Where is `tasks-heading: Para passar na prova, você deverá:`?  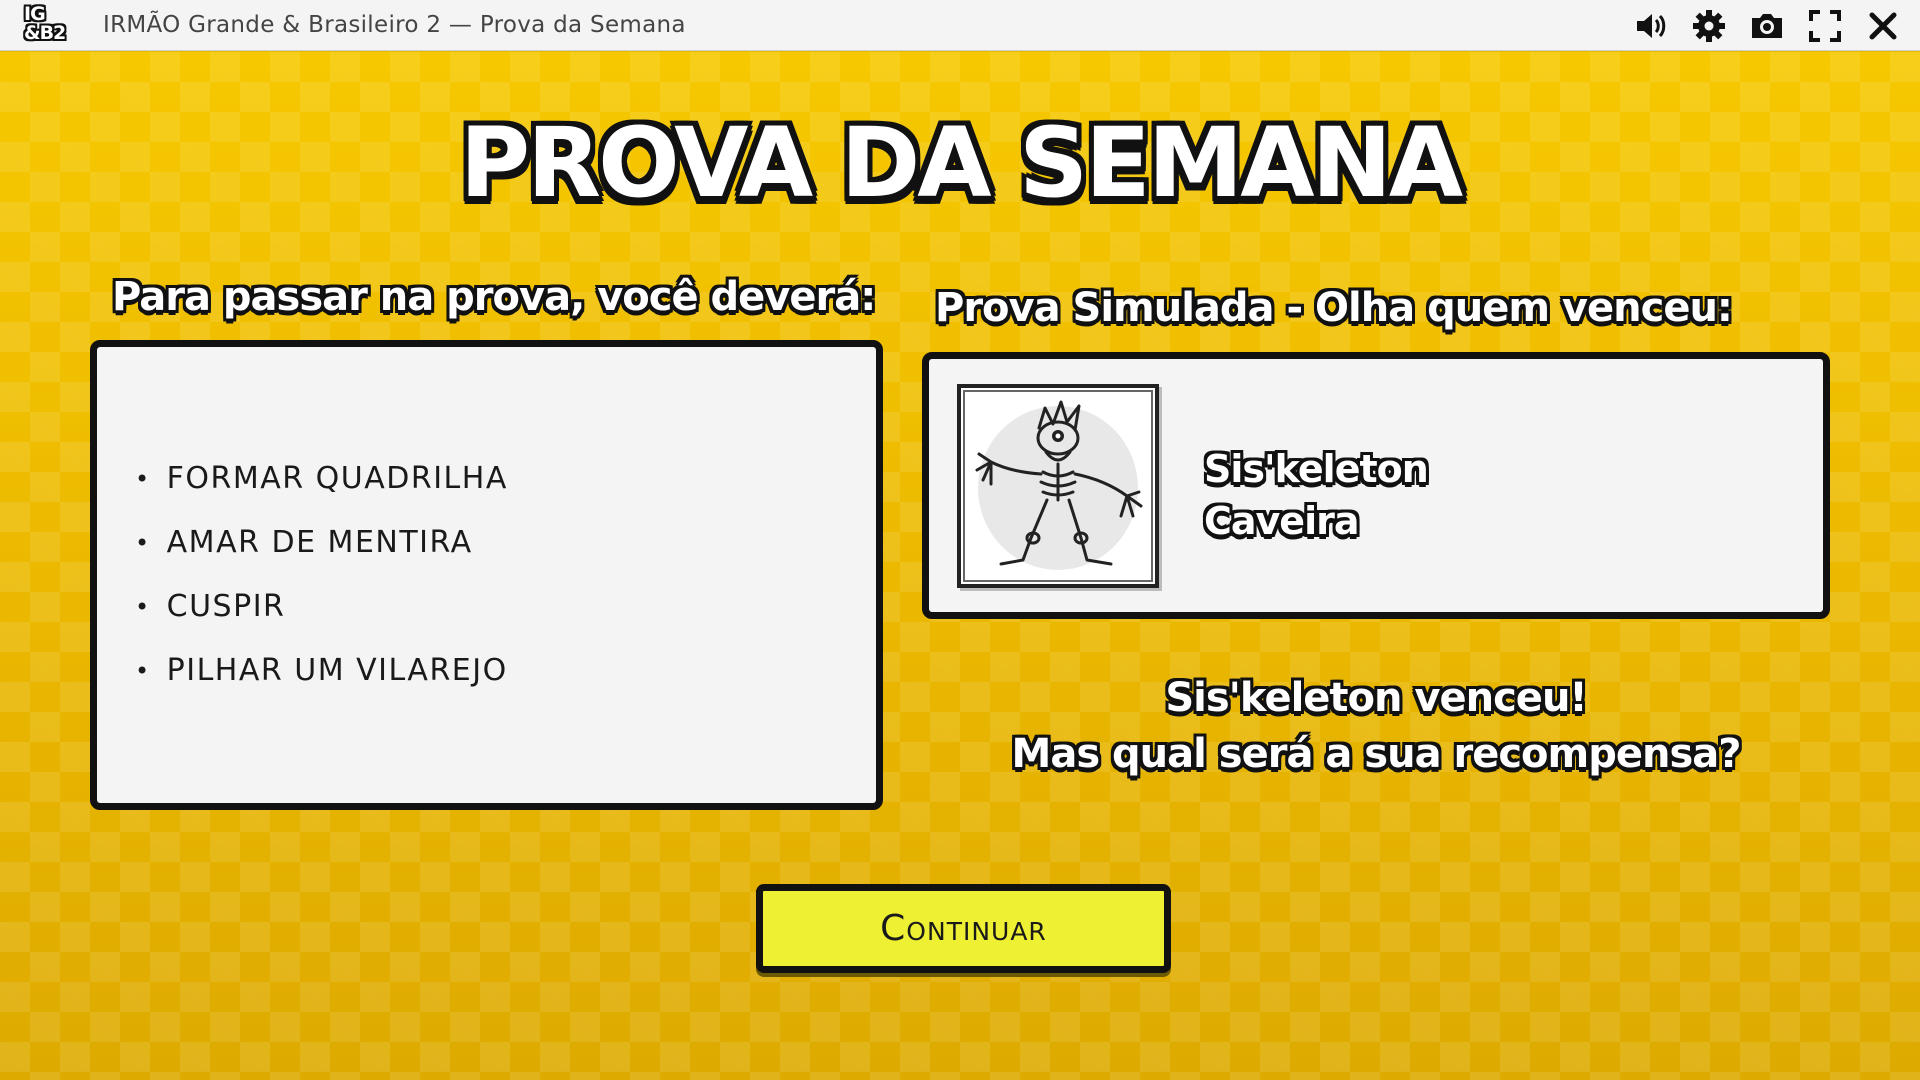
tasks-heading: Para passar na prova, você deverá: is located at coordinates (494, 297).